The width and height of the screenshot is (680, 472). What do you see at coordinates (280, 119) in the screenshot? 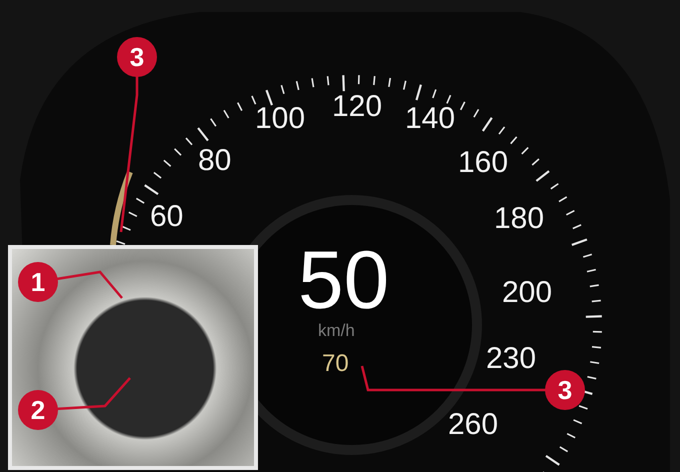
I see `speed-scale-label: 100` at bounding box center [280, 119].